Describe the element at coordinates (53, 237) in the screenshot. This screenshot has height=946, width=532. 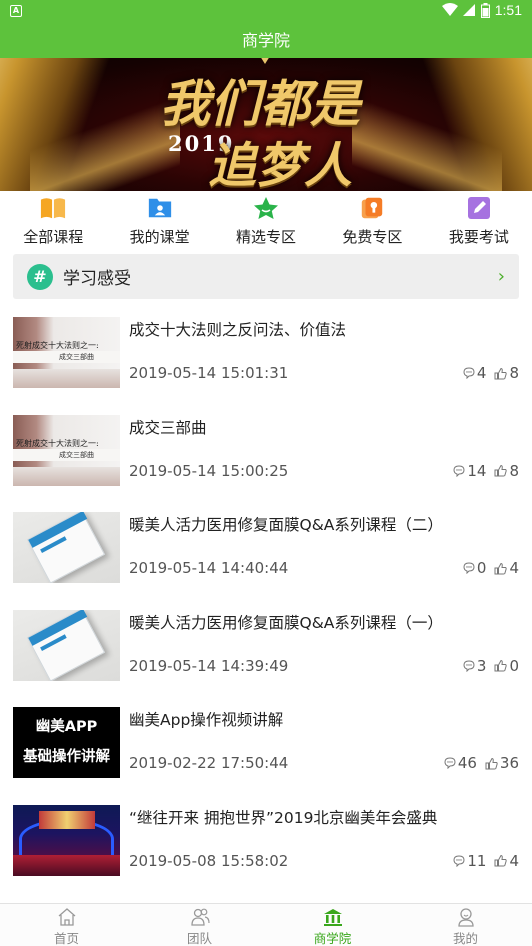
I see `category-label: 全部课程` at that location.